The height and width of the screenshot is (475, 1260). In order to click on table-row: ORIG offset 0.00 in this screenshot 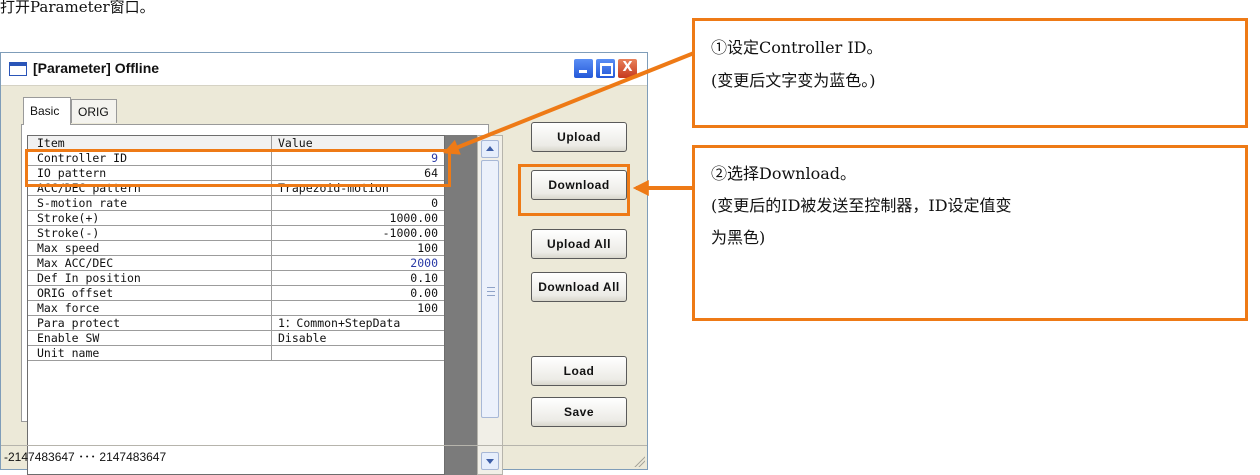, I will do `click(236, 293)`.